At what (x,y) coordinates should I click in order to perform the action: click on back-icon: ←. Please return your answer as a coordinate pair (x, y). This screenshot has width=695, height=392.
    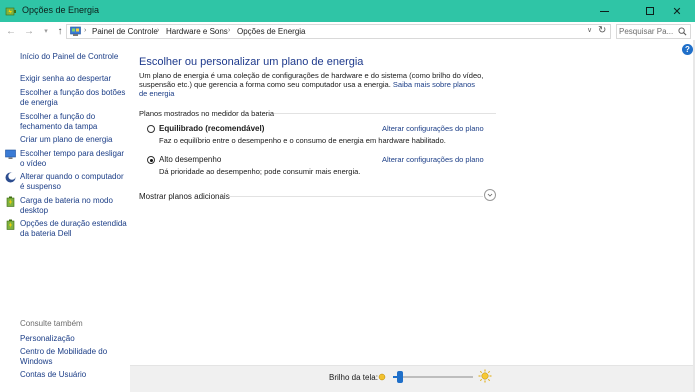
    Looking at the image, I should click on (11, 31).